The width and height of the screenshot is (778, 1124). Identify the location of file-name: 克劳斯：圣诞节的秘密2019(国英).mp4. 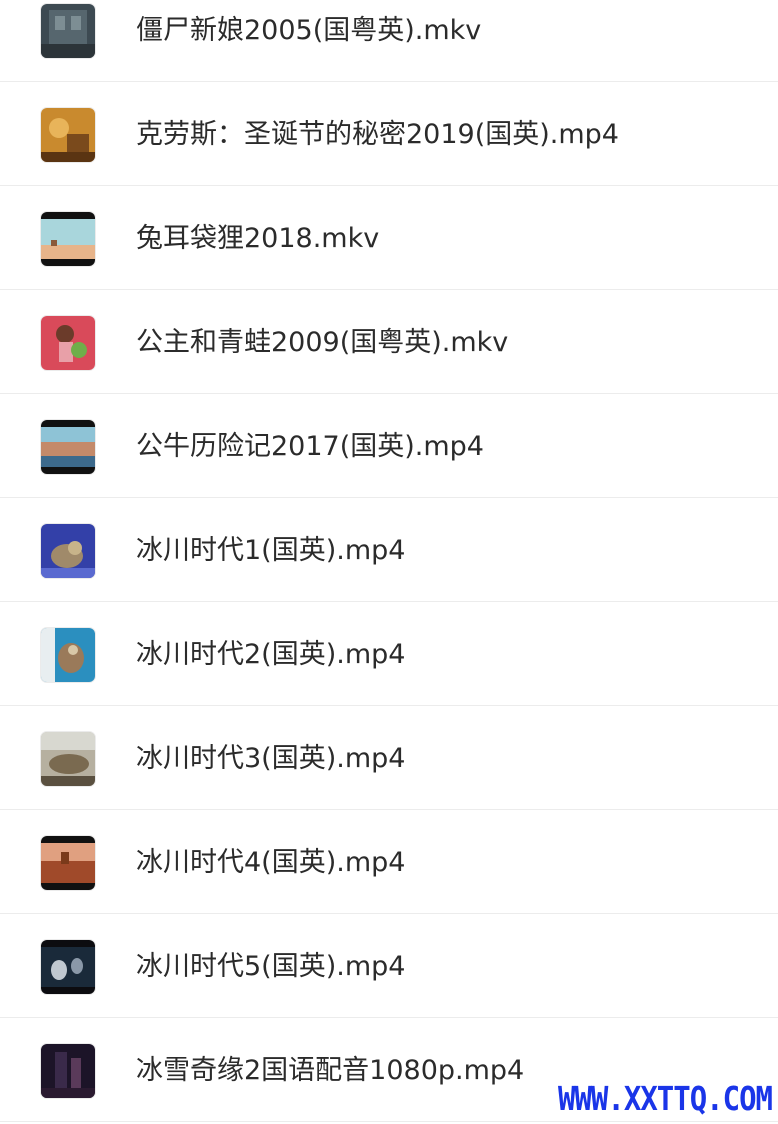
(377, 134).